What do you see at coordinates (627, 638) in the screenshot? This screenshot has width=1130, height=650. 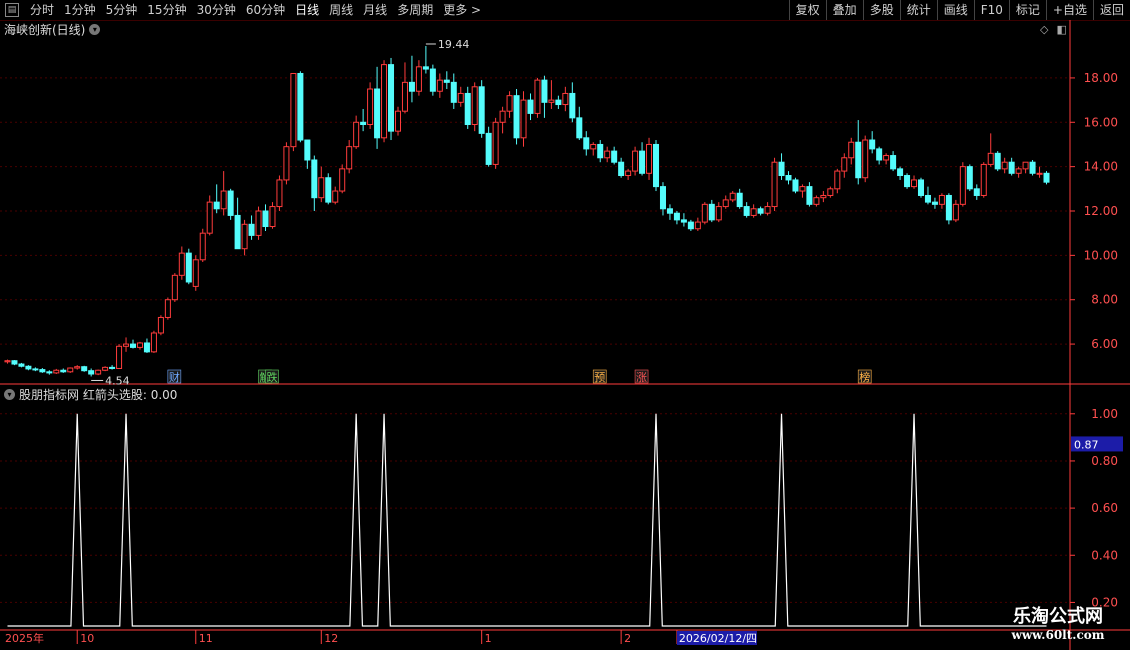 I see `time-tick-label: 2` at bounding box center [627, 638].